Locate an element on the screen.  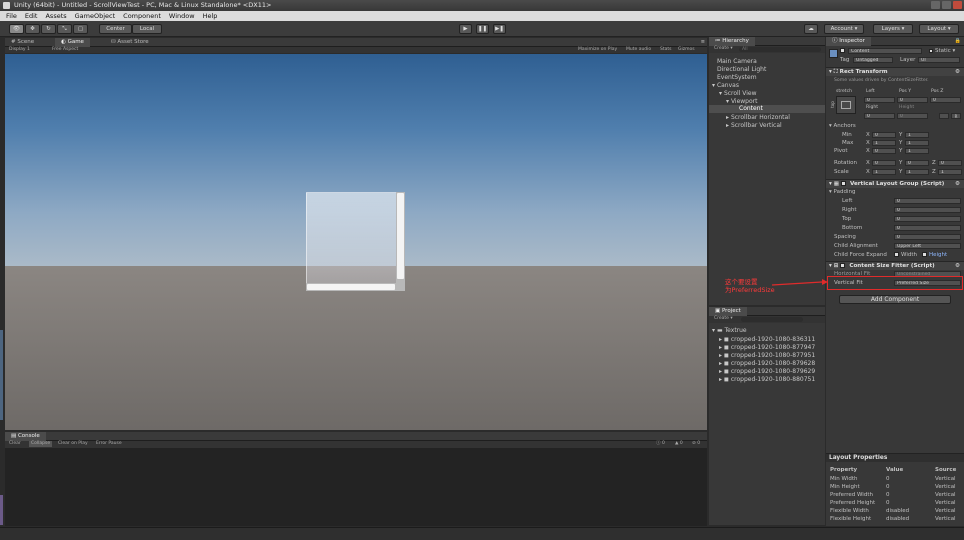
anchor-max-x-field: 1 is located at coordinates (884, 143).